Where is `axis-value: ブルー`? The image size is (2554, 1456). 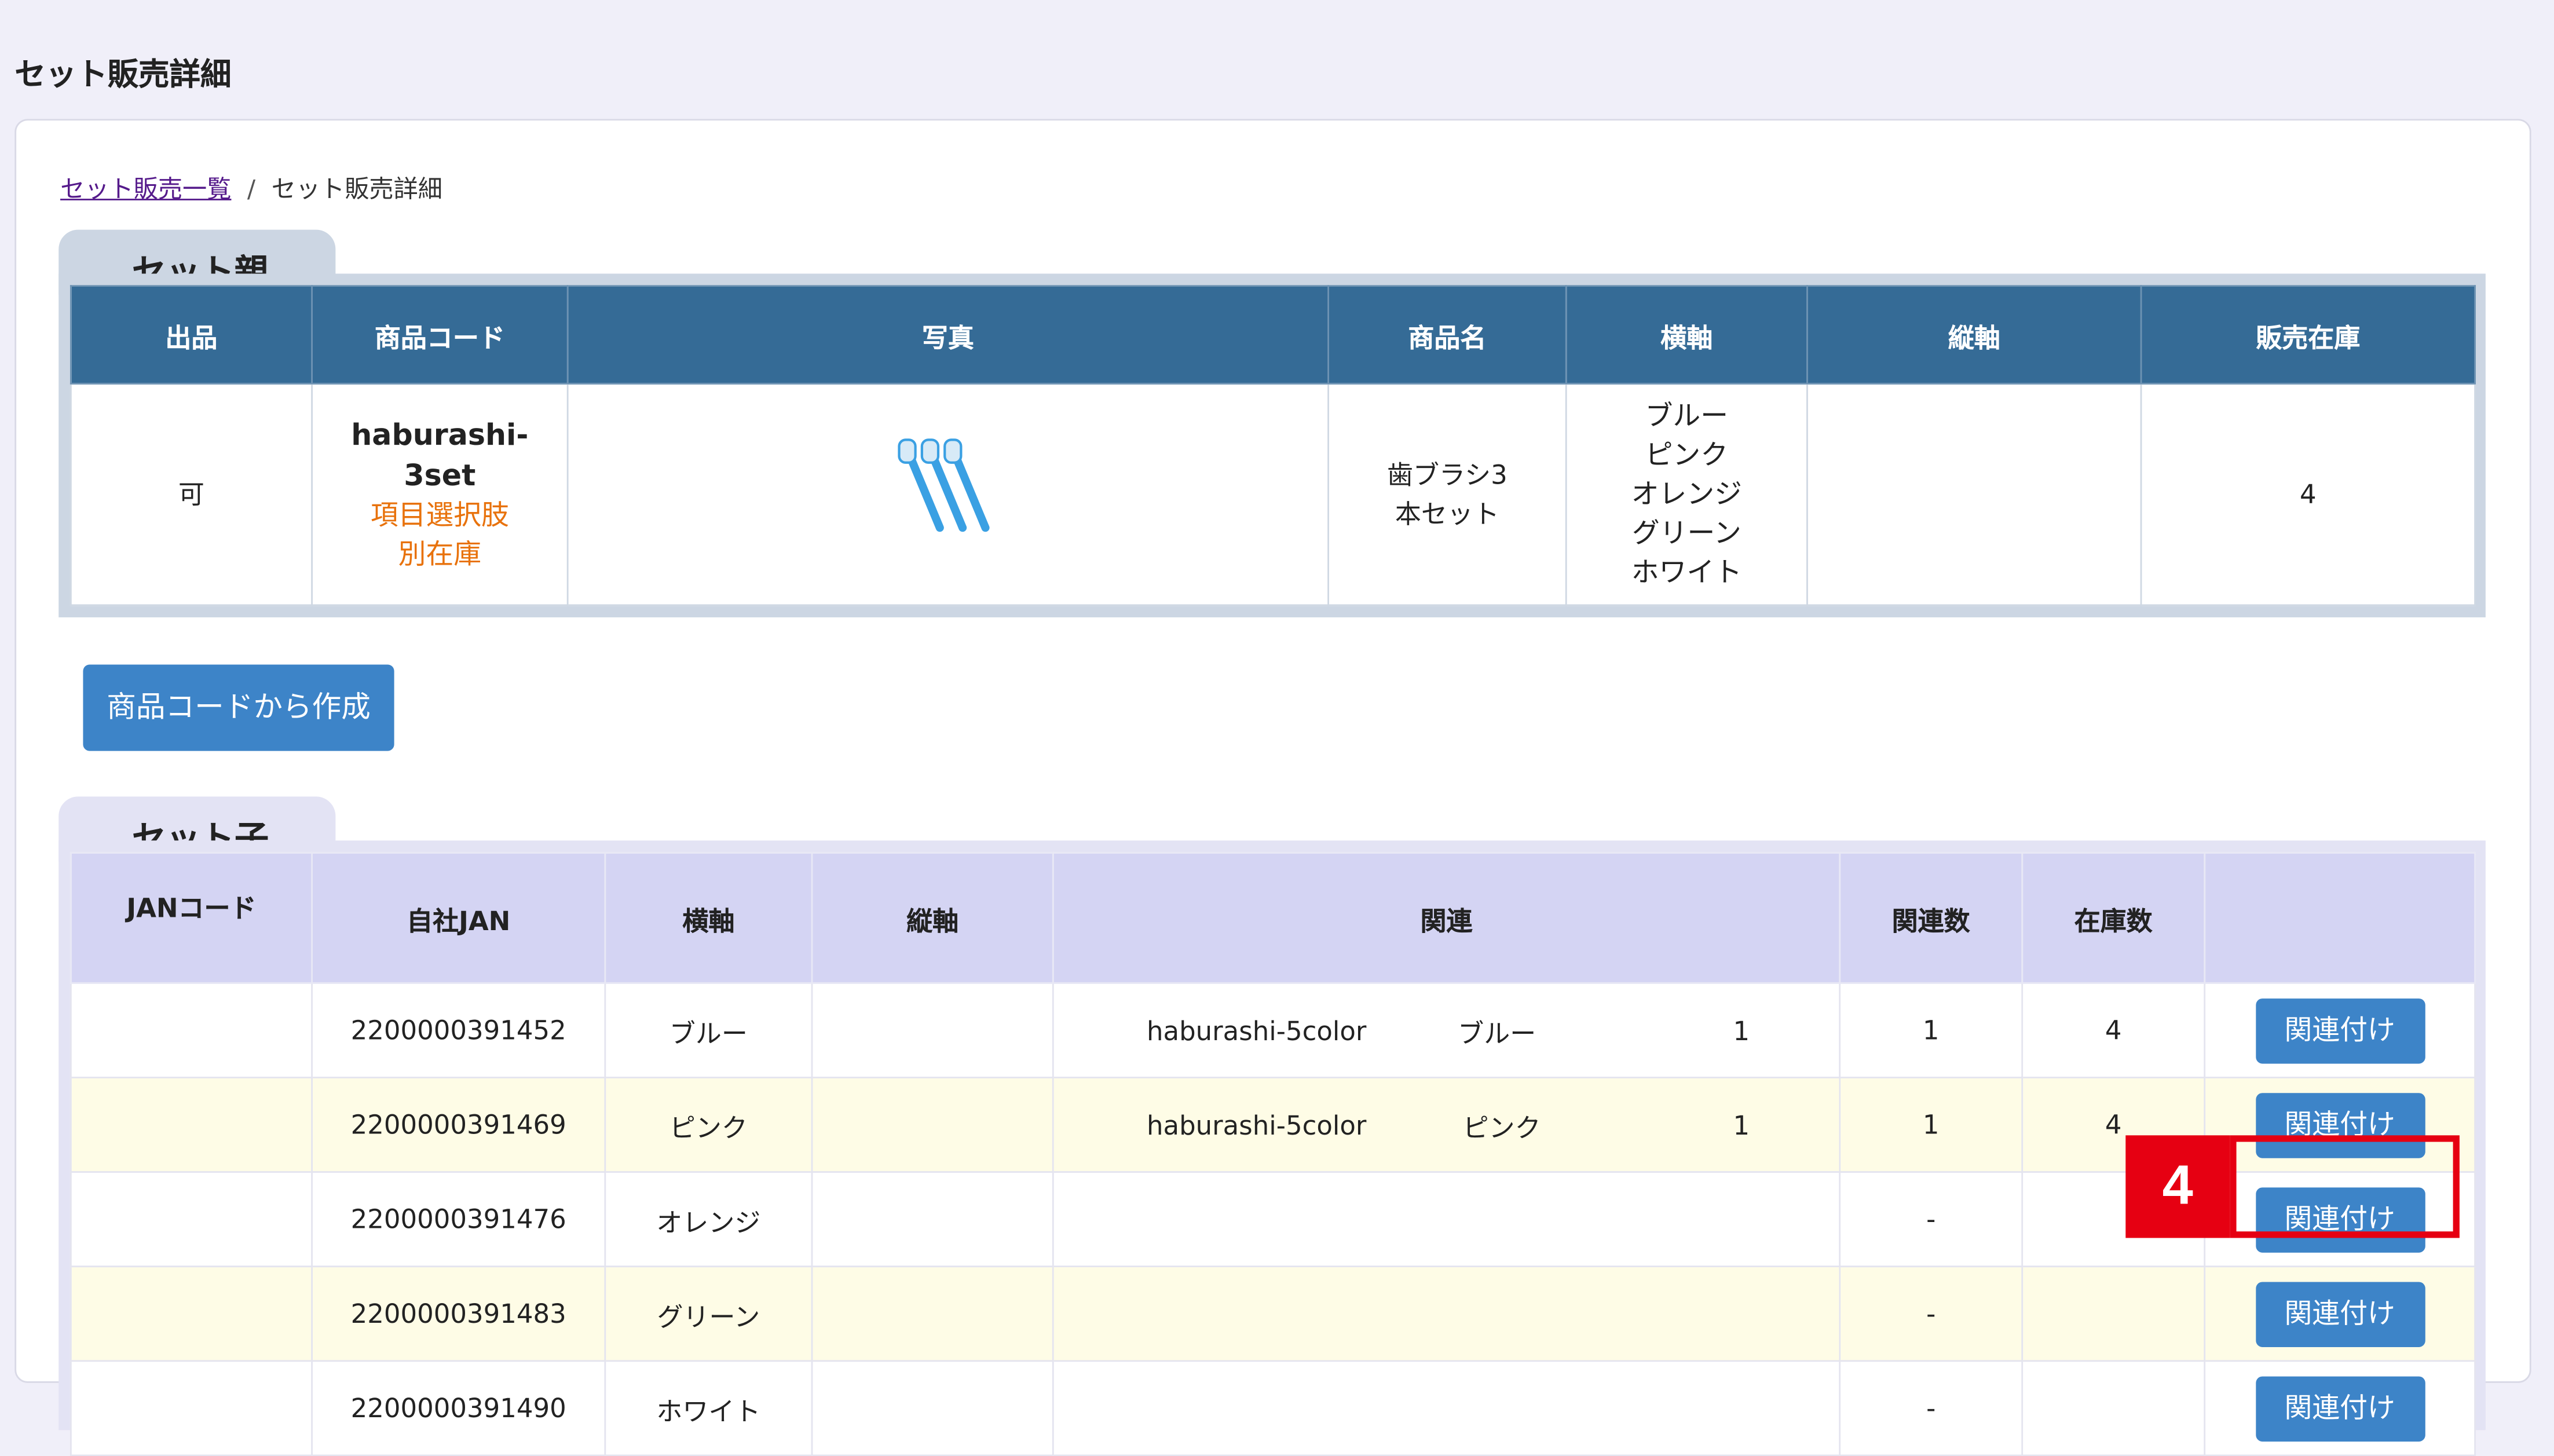
axis-value: ブルー is located at coordinates (1687, 416).